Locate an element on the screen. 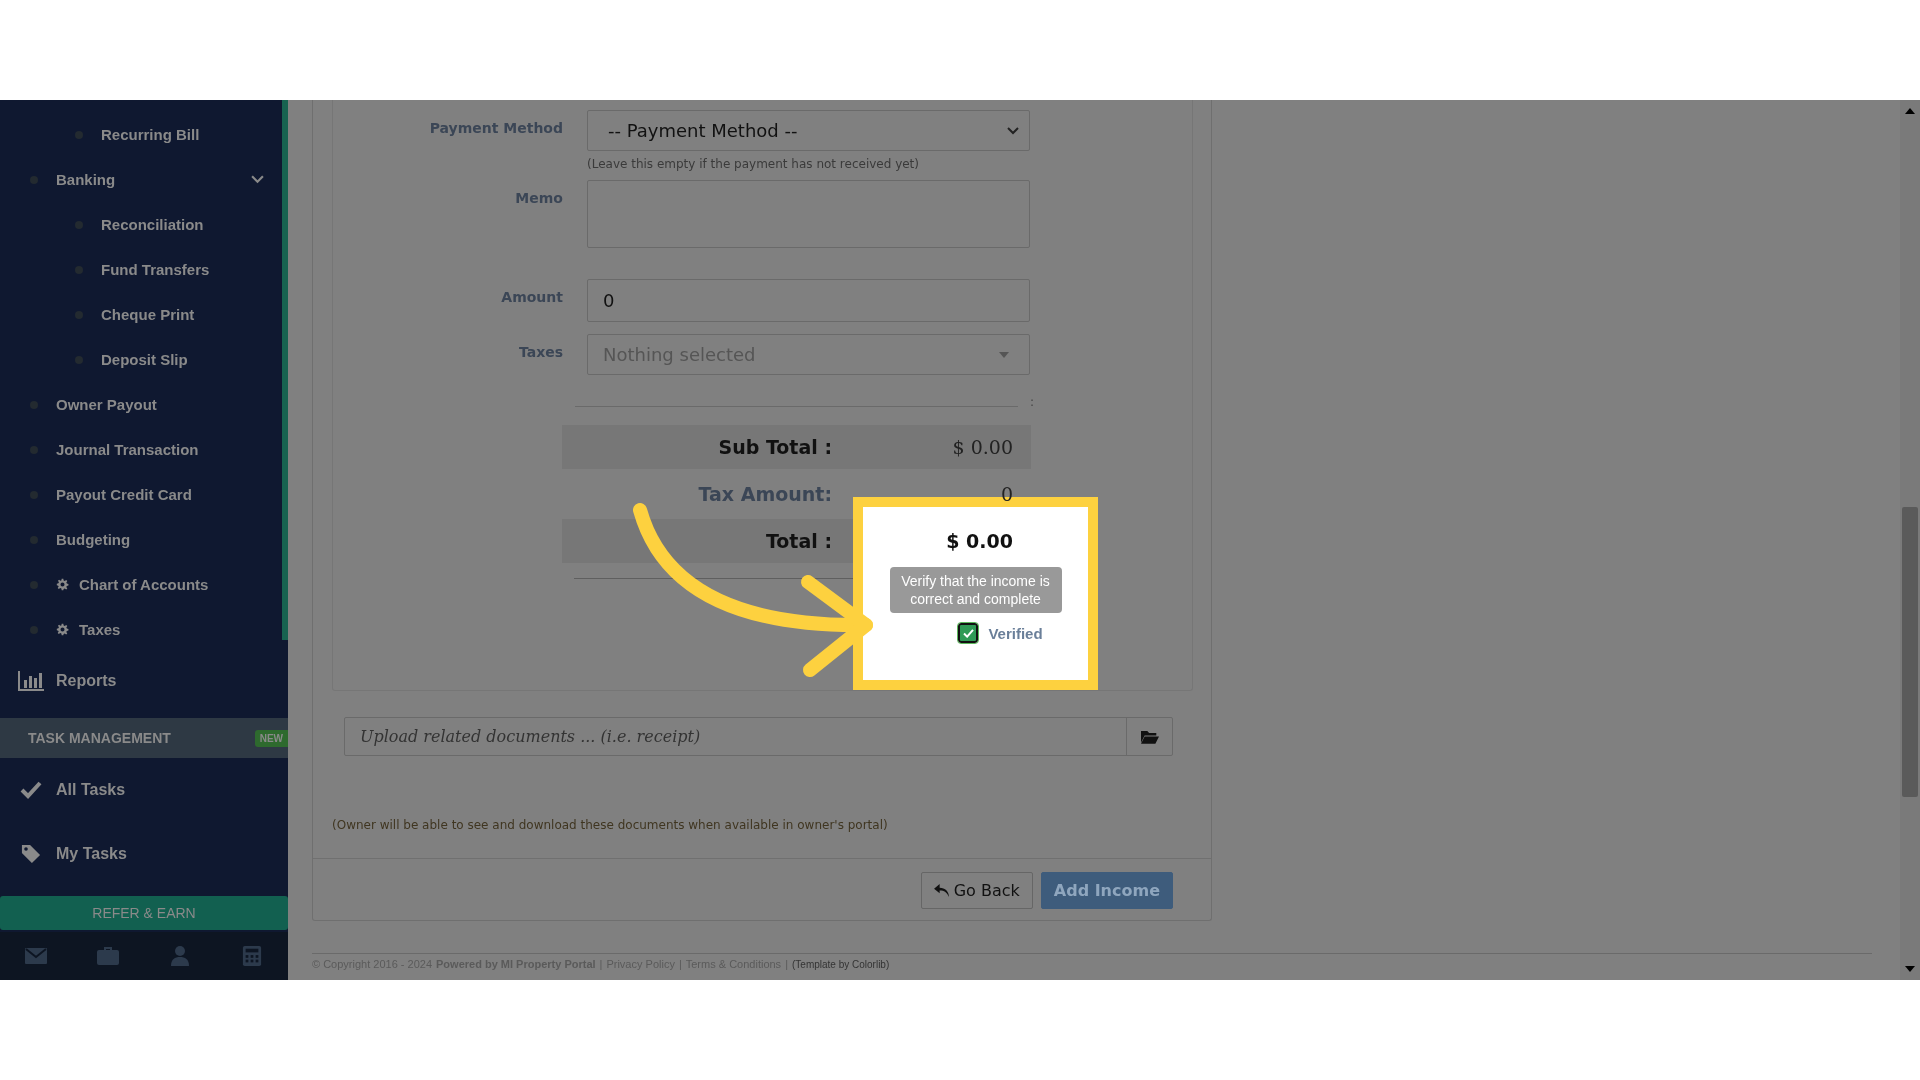 The image size is (1920, 1080). scroll-down-icon is located at coordinates (1910, 969).